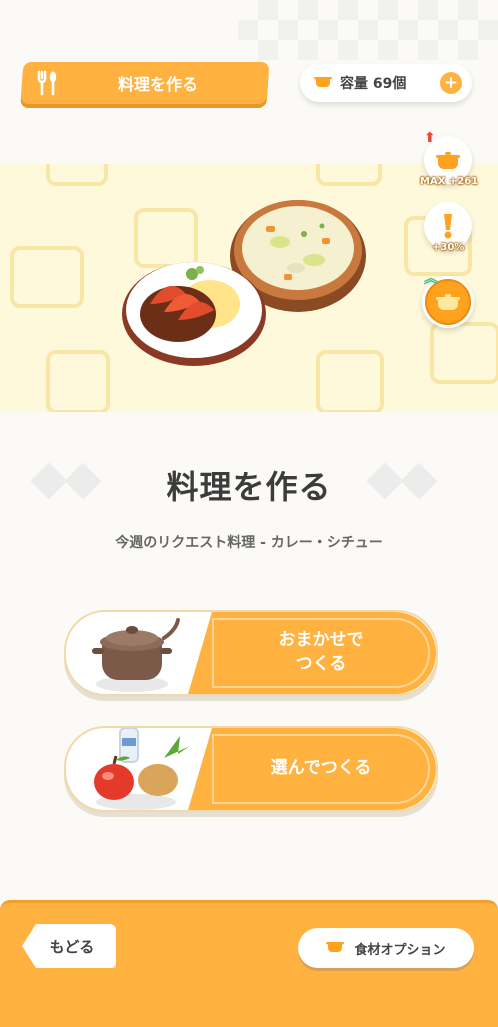  Describe the element at coordinates (136, 655) in the screenshot. I see `cooking-pot-icon` at that location.